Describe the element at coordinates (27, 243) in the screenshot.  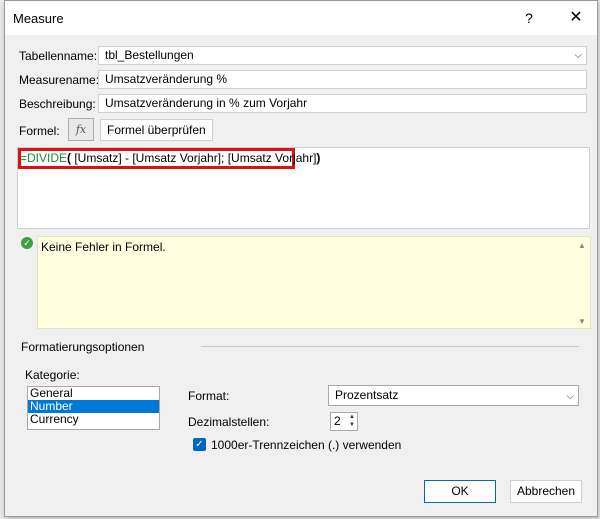
I see `check-circle-icon: ✓` at that location.